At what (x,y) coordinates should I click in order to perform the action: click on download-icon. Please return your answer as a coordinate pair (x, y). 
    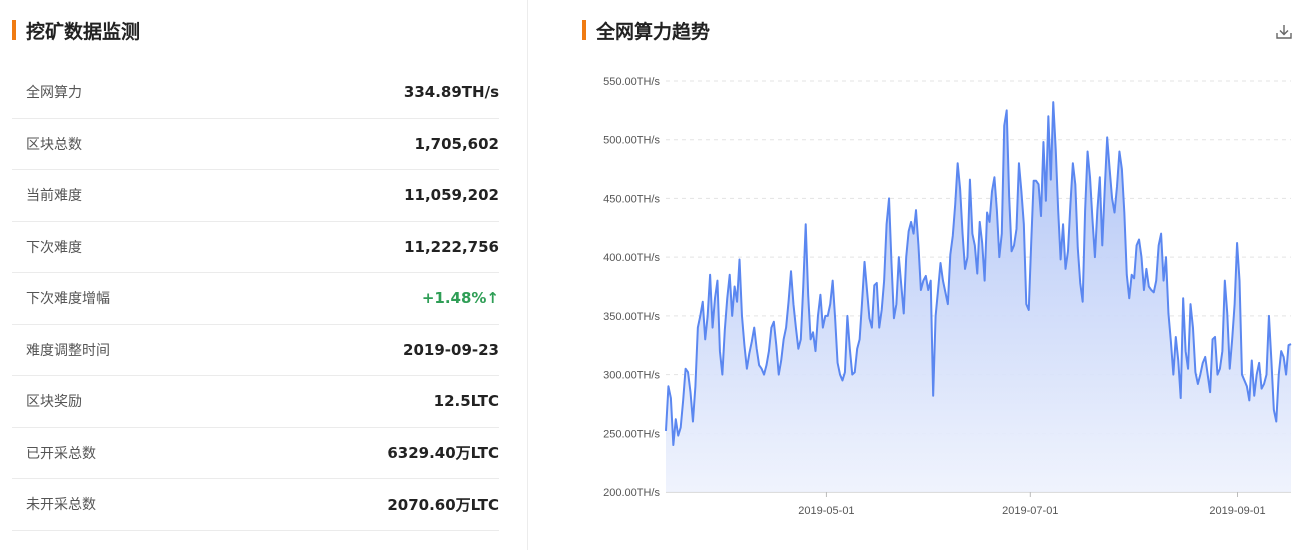
    Looking at the image, I should click on (1284, 32).